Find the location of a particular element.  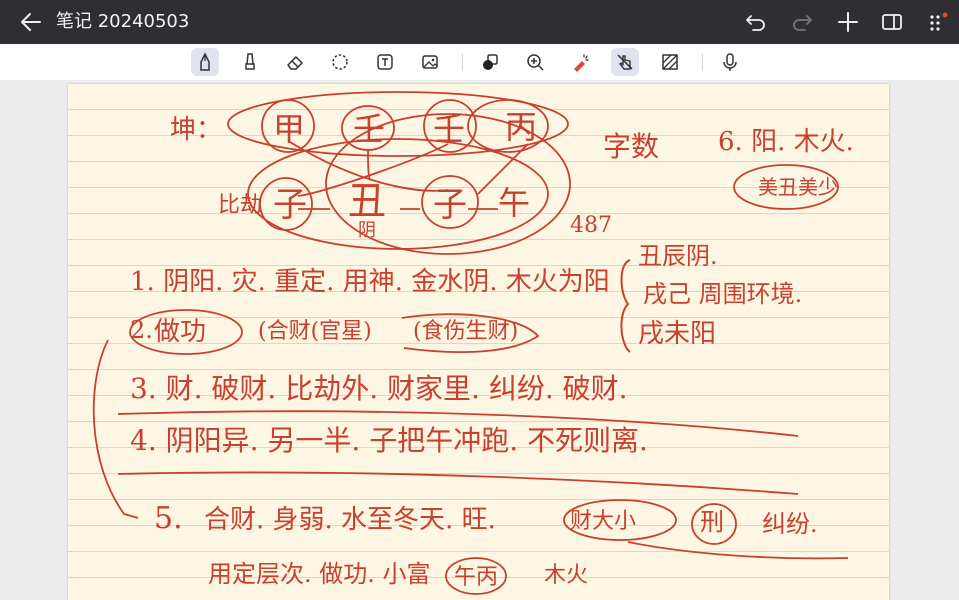

hw-r2-yin: 阴 is located at coordinates (367, 230).